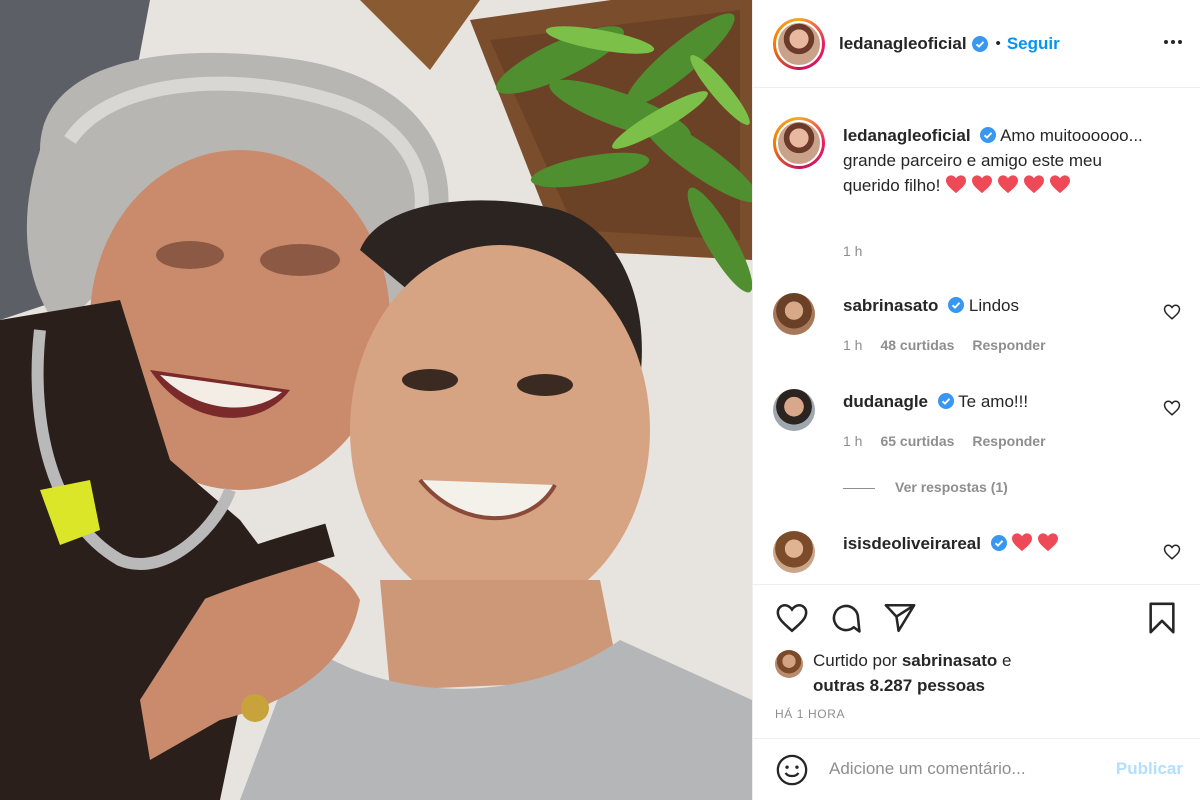 This screenshot has height=800, width=1200. I want to click on liked-by-joiner: e, so click(1007, 660).